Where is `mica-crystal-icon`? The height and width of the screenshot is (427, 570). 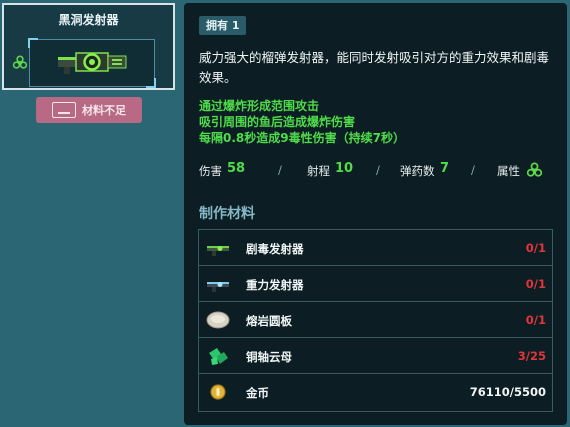
mica-crystal-icon is located at coordinates (218, 356).